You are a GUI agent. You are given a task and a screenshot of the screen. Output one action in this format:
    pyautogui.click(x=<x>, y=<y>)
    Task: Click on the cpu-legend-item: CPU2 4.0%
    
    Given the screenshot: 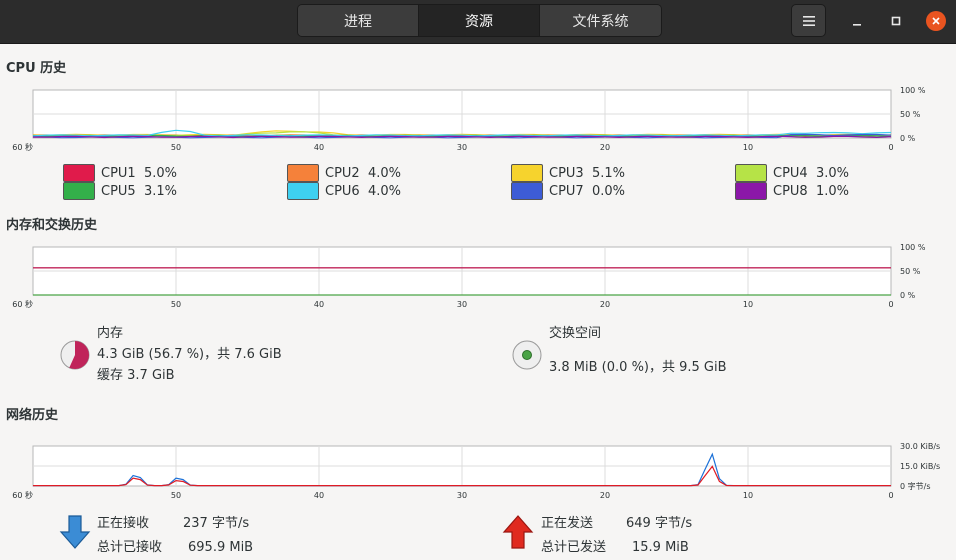 What is the action you would take?
    pyautogui.click(x=344, y=173)
    